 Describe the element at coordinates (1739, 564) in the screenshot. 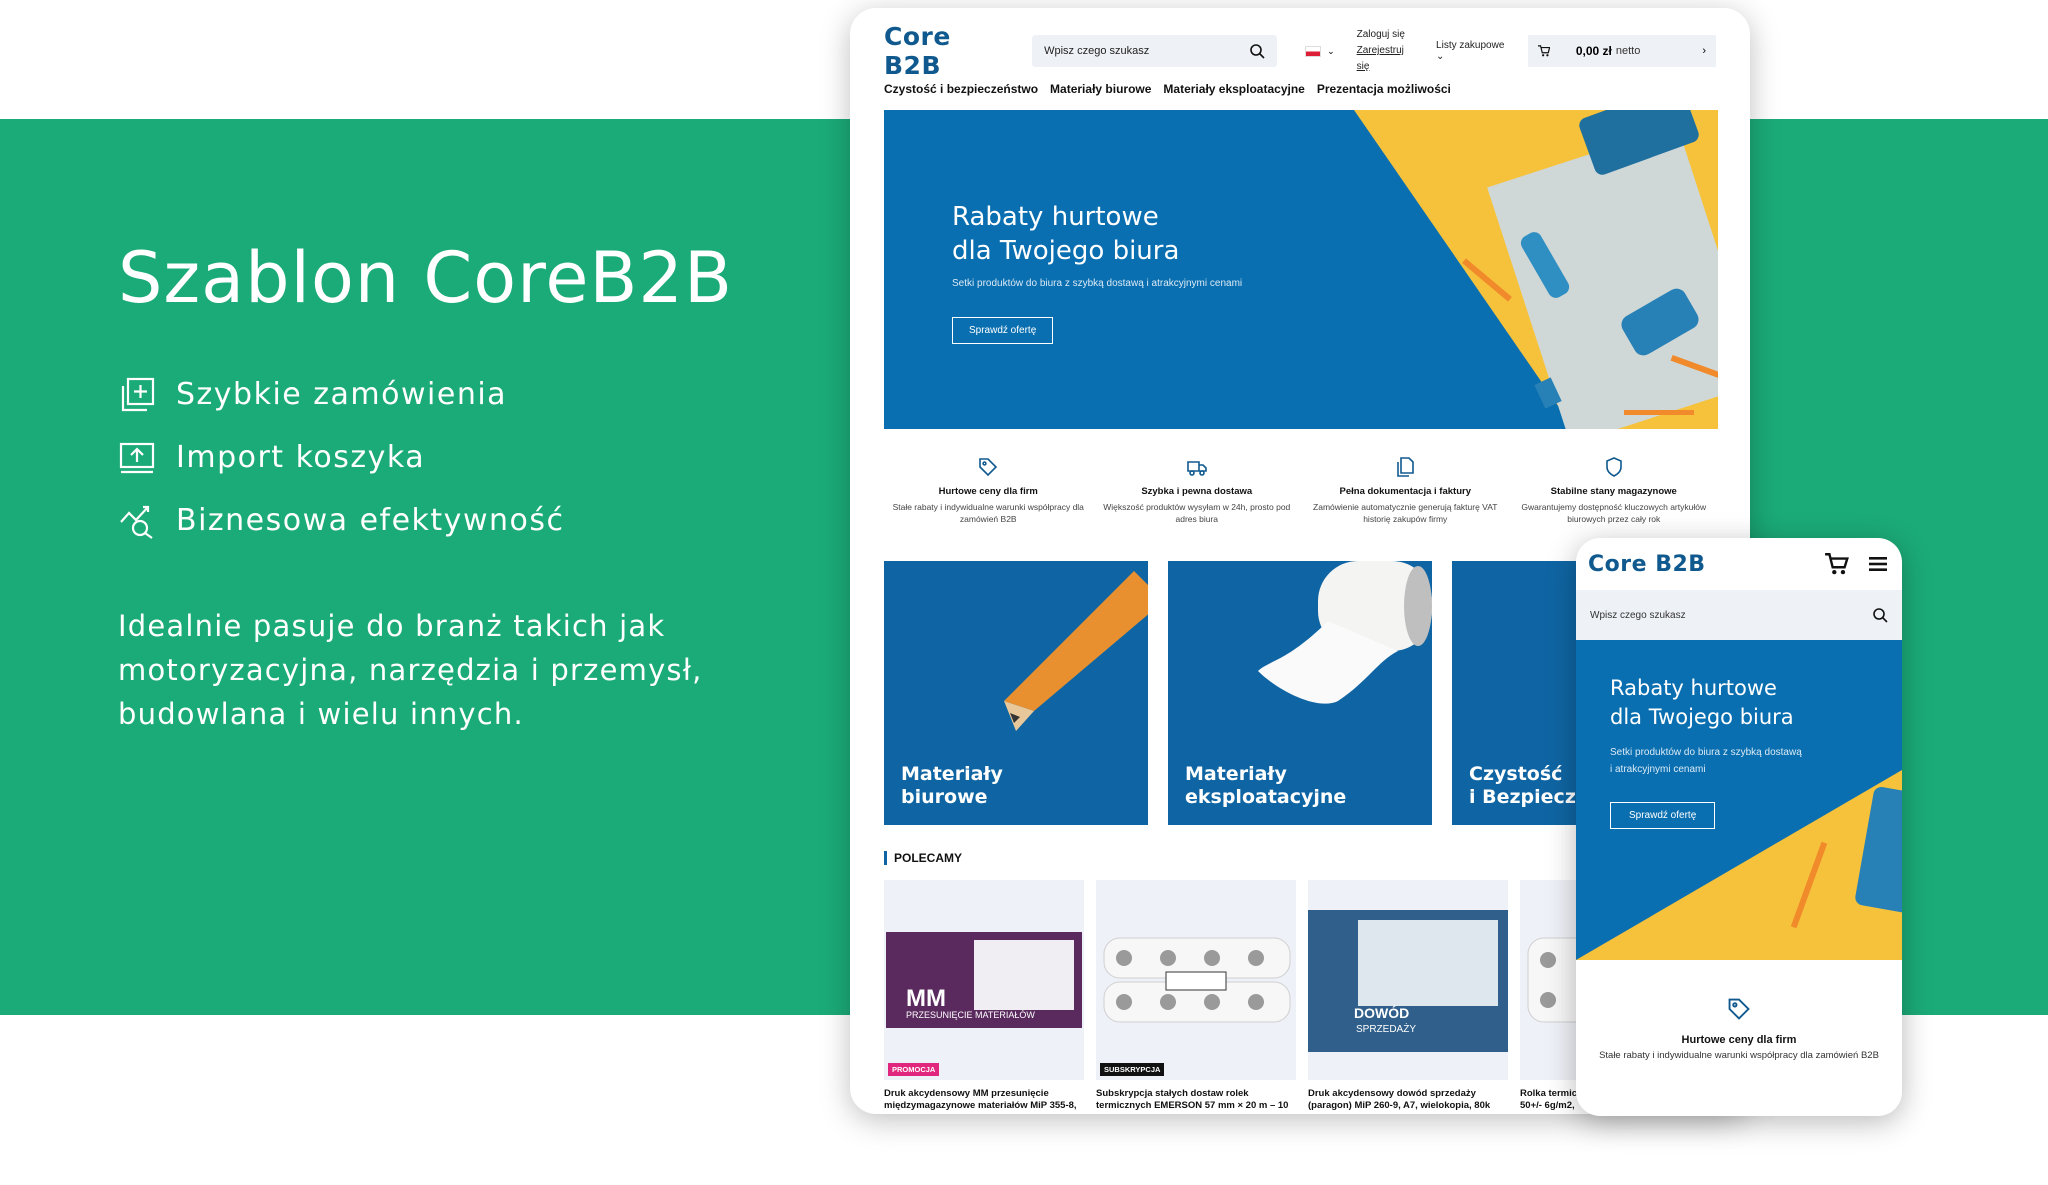

I see `mobile-header: Core B2B` at that location.